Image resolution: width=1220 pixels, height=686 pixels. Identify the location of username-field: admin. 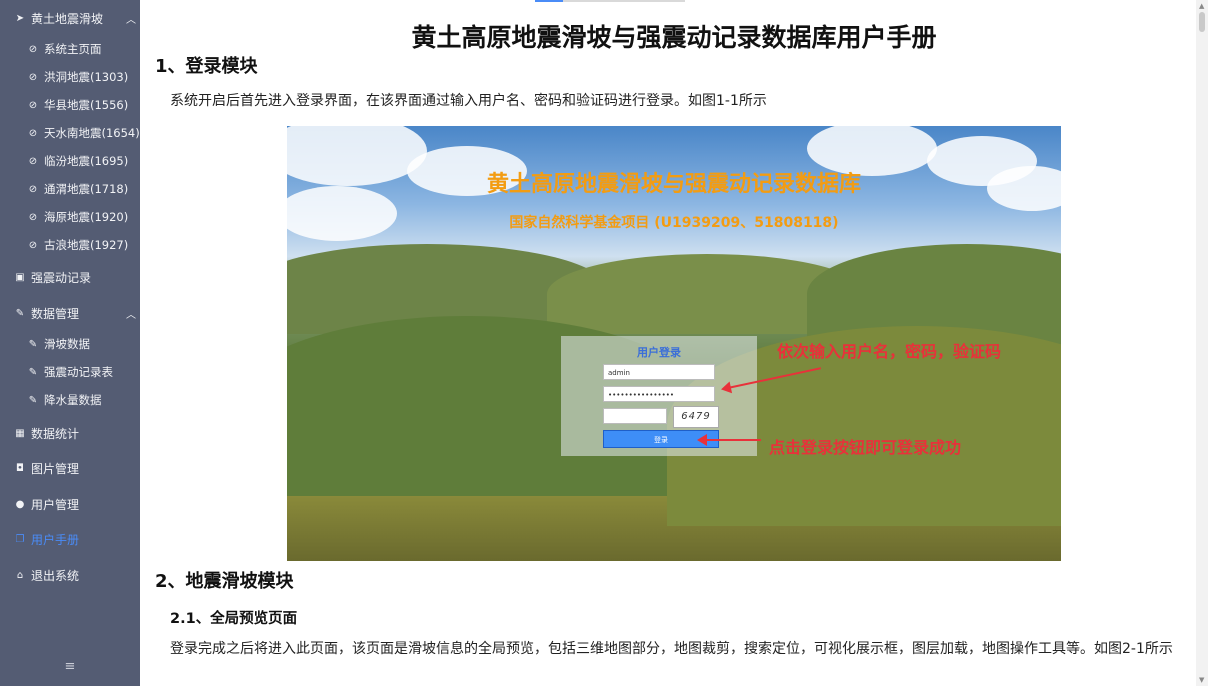
(659, 372).